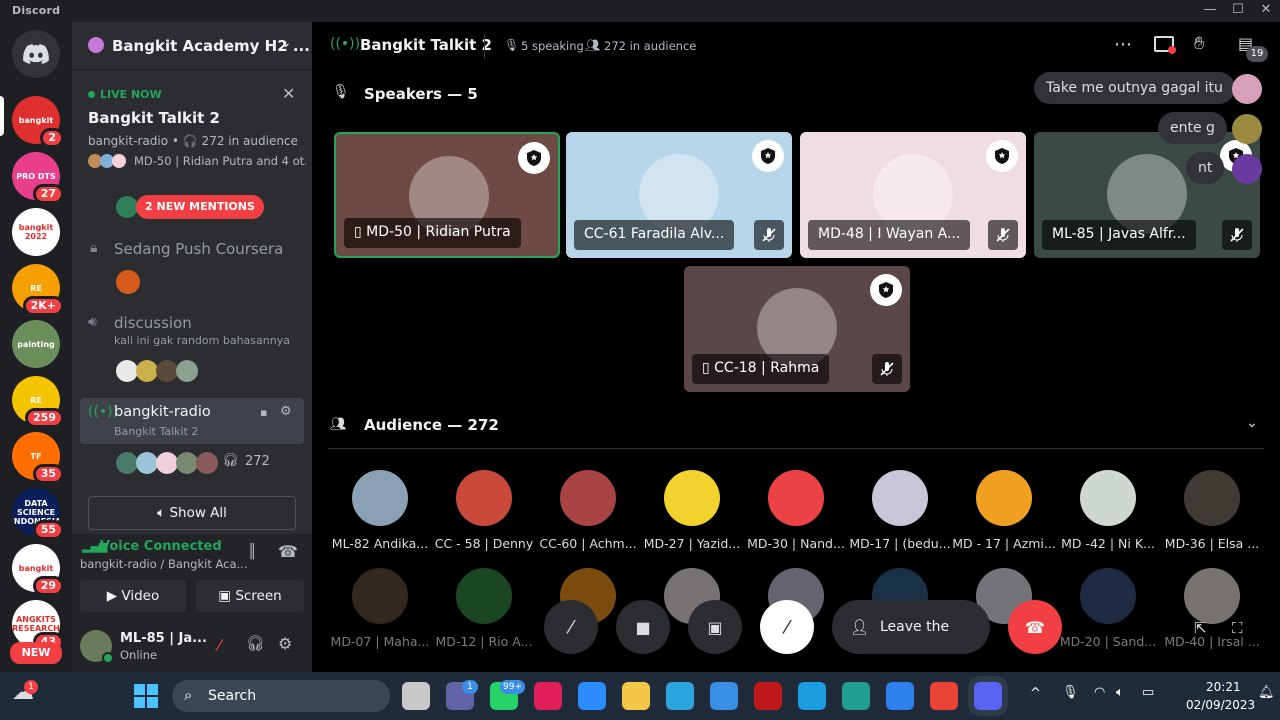 This screenshot has height=720, width=1280. Describe the element at coordinates (48, 474) in the screenshot. I see `unread-badge: 35` at that location.